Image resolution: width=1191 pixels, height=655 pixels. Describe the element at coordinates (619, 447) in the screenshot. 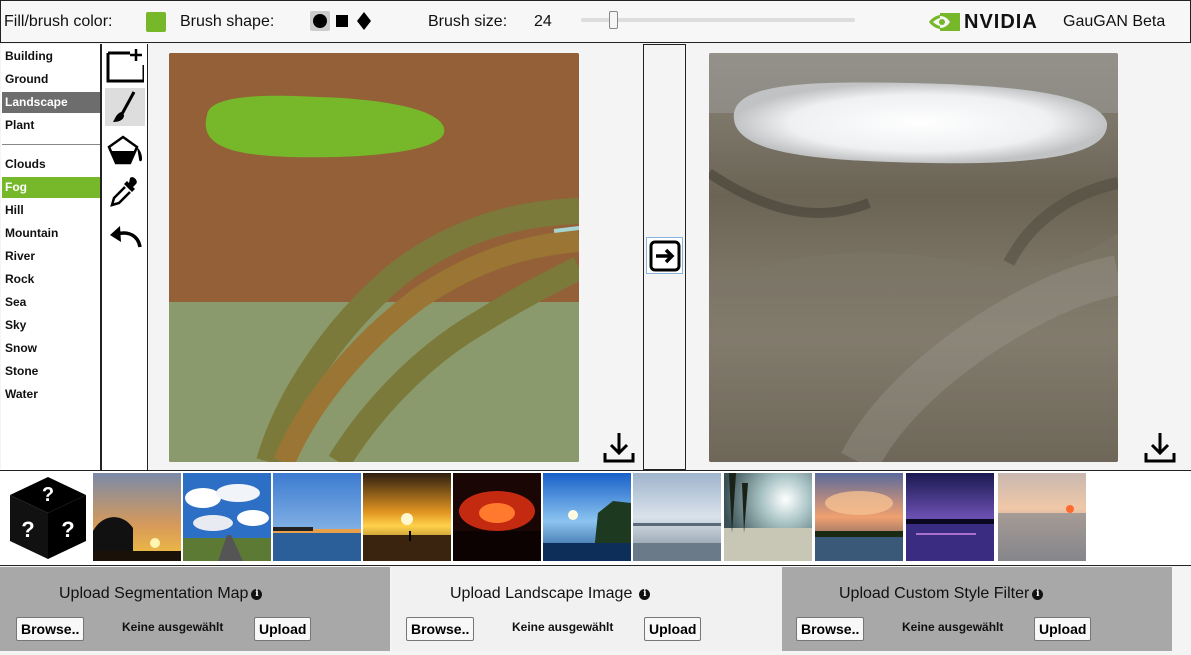

I see `download-segmentation-icon` at that location.